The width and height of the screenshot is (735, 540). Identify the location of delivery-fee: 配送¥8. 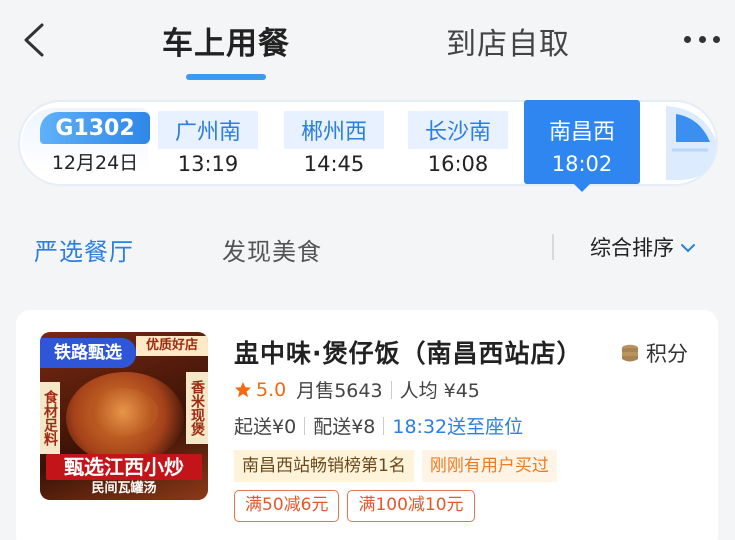
(344, 427).